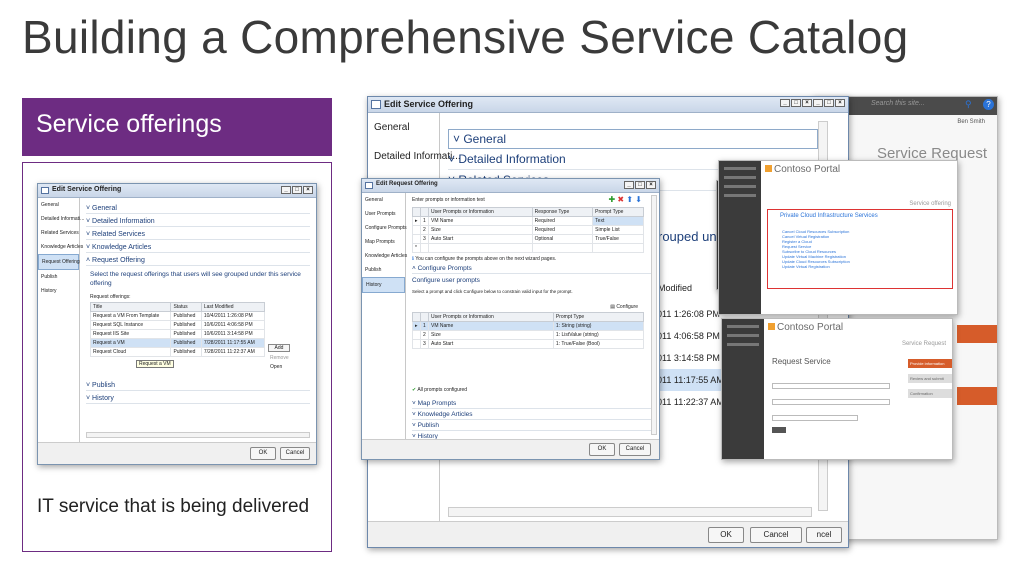 This screenshot has width=1023, height=575. Describe the element at coordinates (233, 307) in the screenshot. I see `col-last-modified: Last Modified` at that location.